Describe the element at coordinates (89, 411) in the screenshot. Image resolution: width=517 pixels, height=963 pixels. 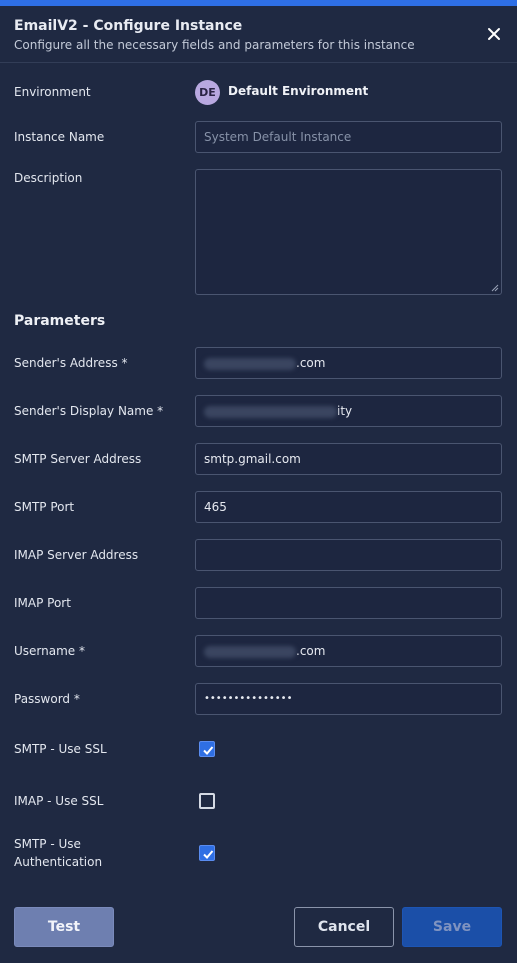
I see `senders-display-name-label: Sender's Display Name *` at that location.